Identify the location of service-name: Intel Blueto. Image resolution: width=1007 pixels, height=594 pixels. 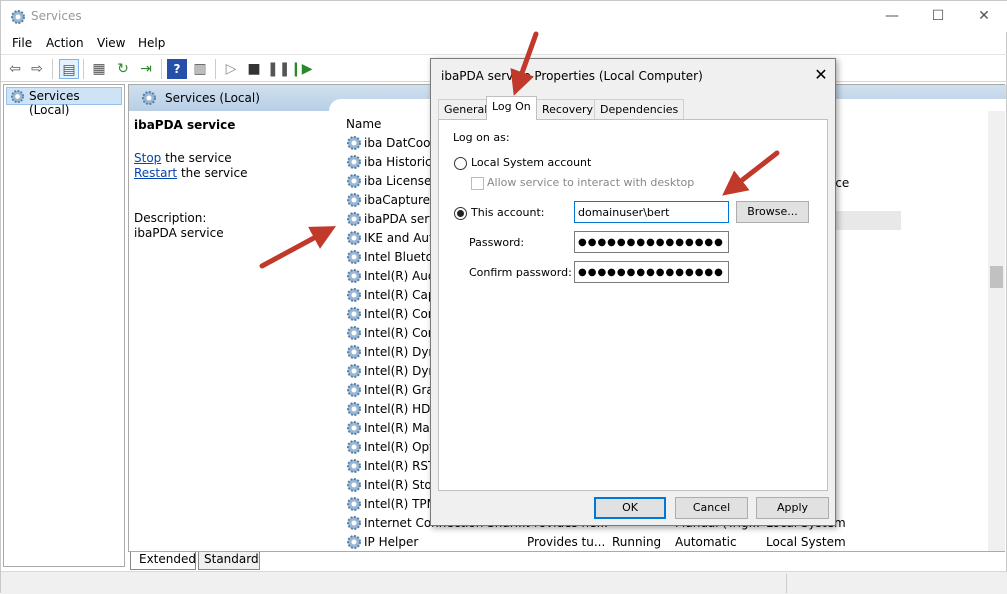
(398, 257).